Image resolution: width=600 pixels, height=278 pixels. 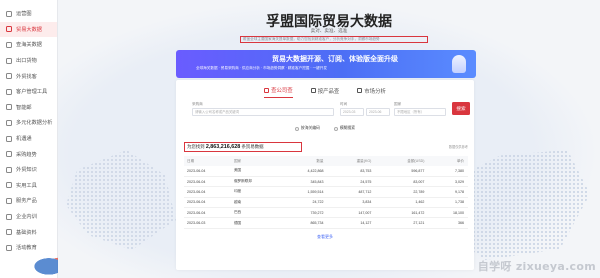 I want to click on sidebar-item: 服务产品, so click(x=28, y=201).